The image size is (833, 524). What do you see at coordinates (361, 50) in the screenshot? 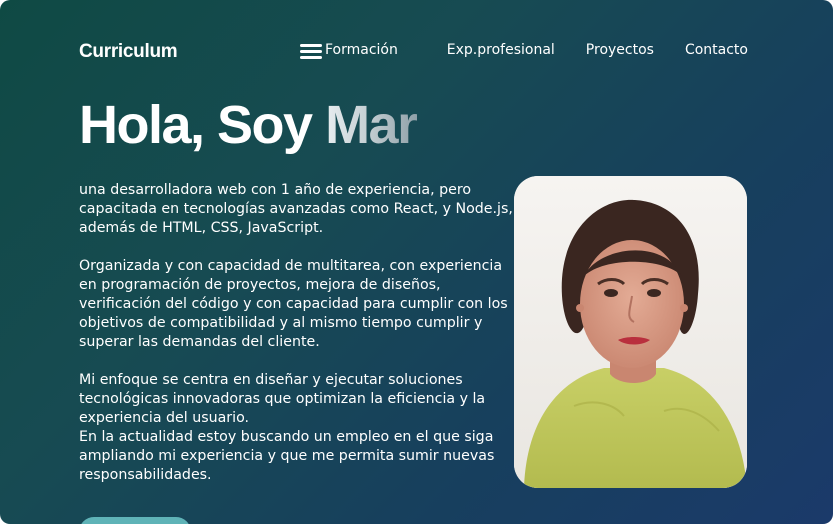
I see `nav-link-formacion: Formación` at bounding box center [361, 50].